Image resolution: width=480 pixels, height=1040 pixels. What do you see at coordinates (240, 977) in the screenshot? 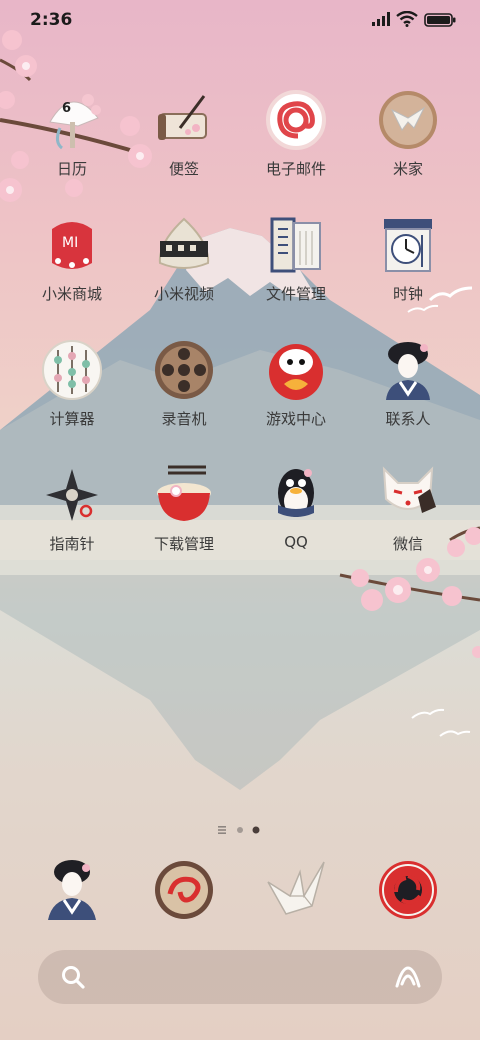
I see `search-bar` at bounding box center [240, 977].